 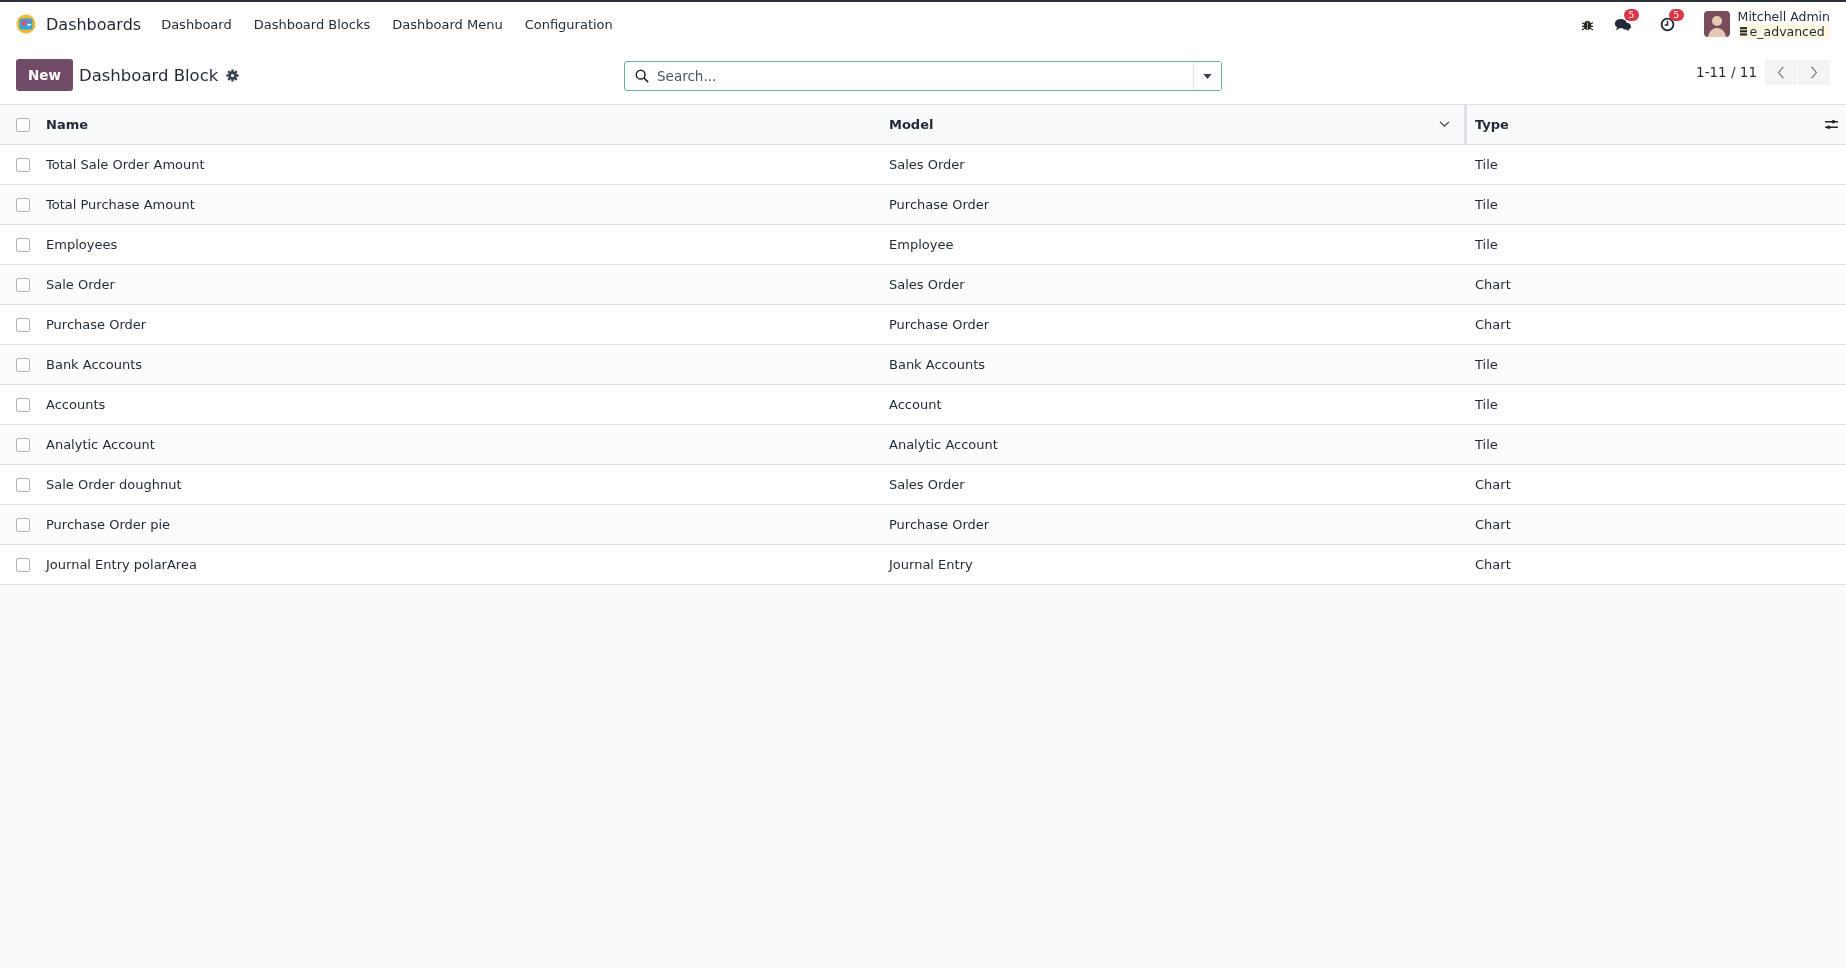 I want to click on caret-icon, so click(x=1207, y=76).